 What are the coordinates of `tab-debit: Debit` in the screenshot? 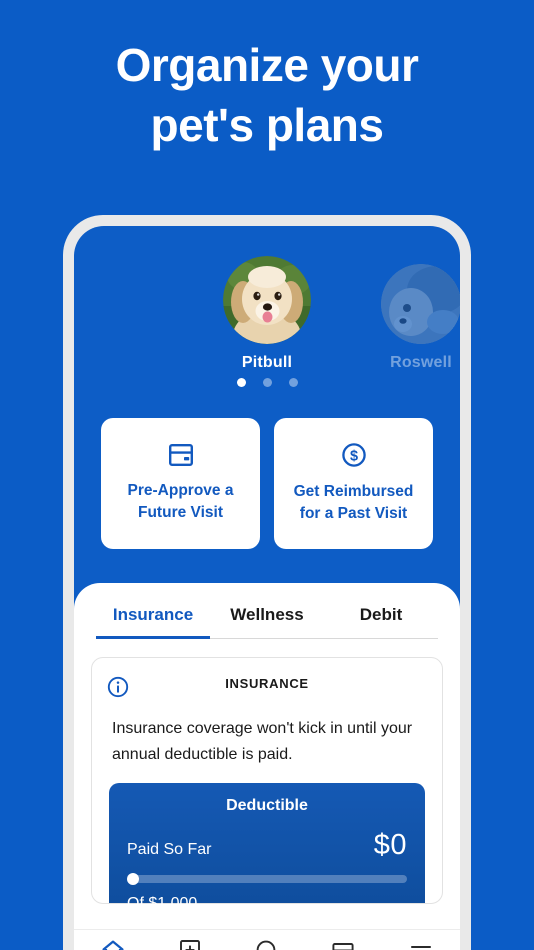 It's located at (381, 622).